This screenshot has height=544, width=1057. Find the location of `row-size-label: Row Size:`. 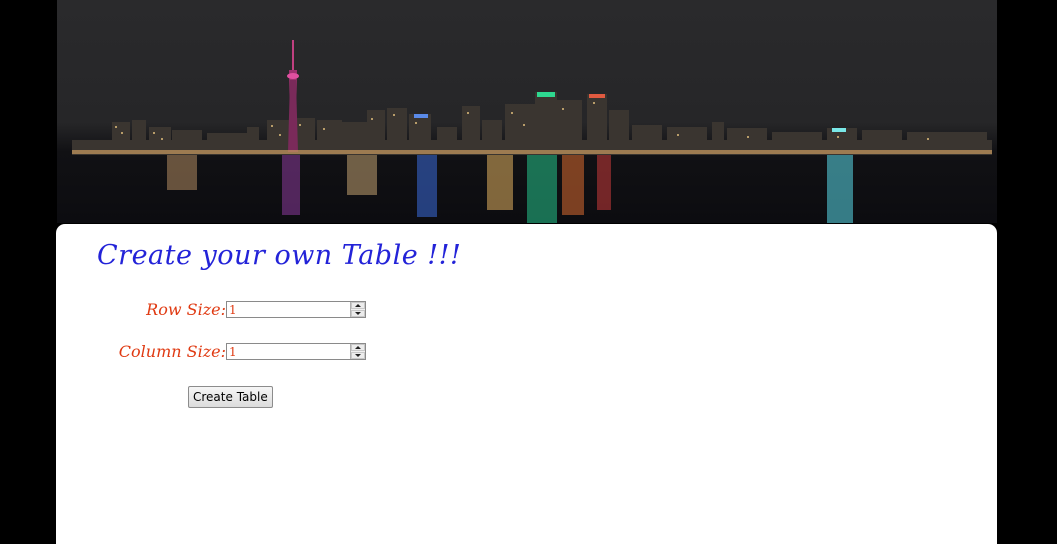

row-size-label: Row Size: is located at coordinates (186, 309).